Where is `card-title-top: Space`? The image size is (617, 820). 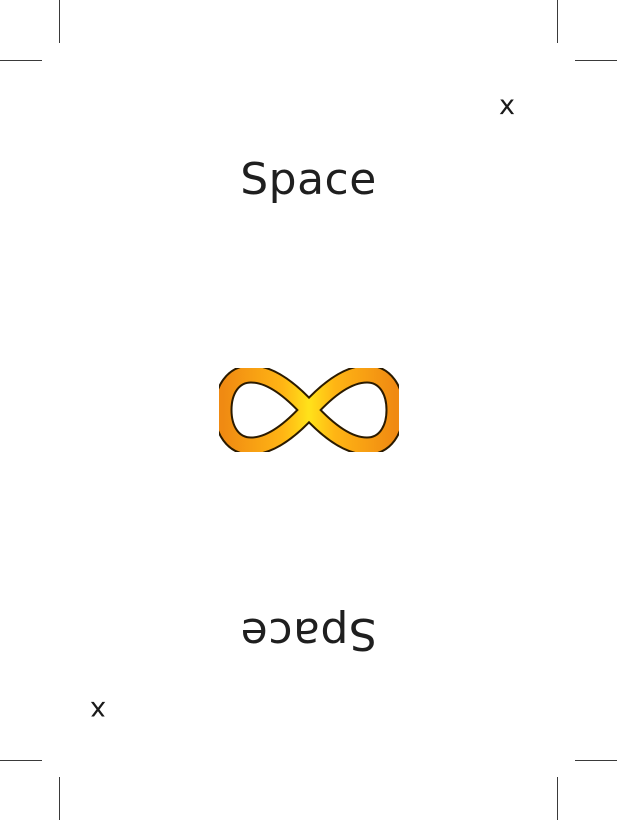
card-title-top: Space is located at coordinates (308, 179).